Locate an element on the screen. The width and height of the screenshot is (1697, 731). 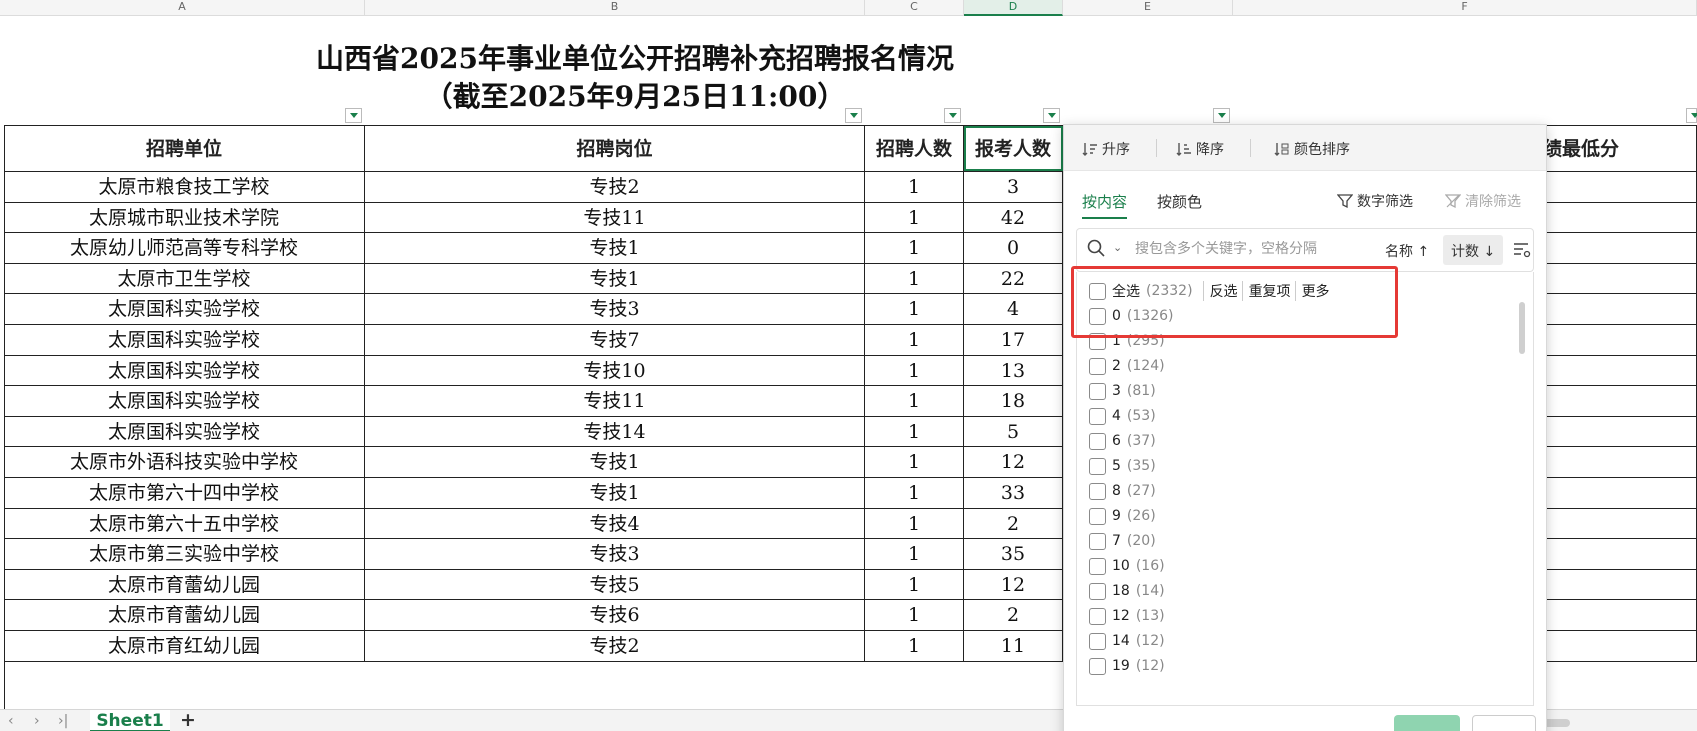
table-cell: 太原市粮食技工学校 is located at coordinates (184, 187).